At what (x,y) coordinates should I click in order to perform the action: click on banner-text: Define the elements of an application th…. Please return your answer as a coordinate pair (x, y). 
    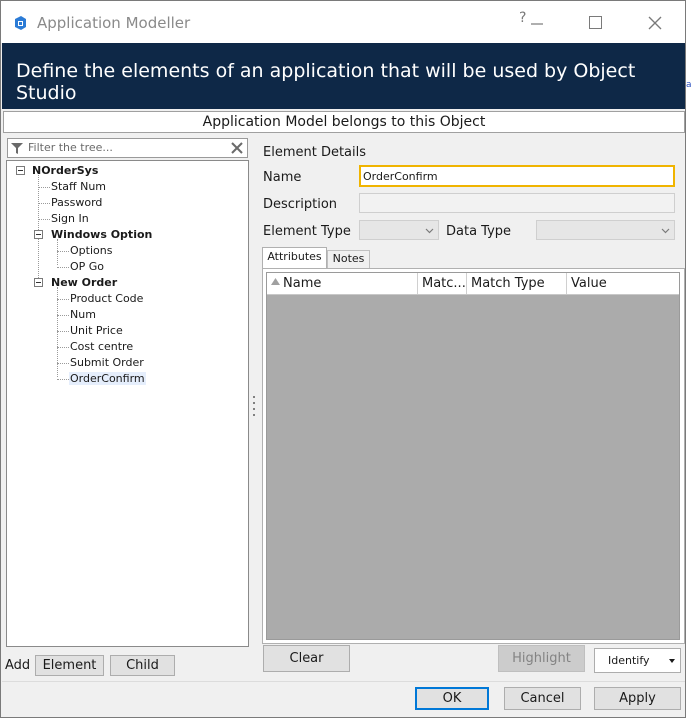
    Looking at the image, I should click on (326, 82).